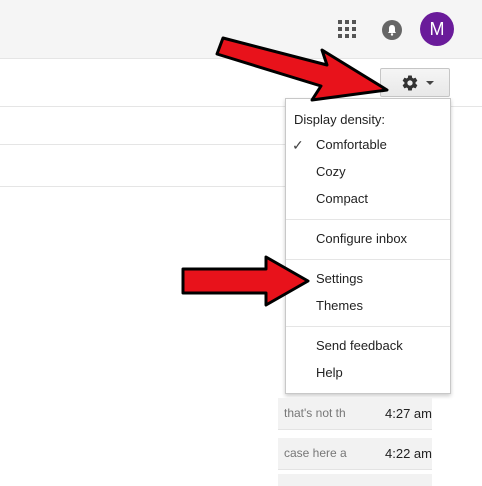  I want to click on menu-item-label: Configure inbox, so click(362, 238).